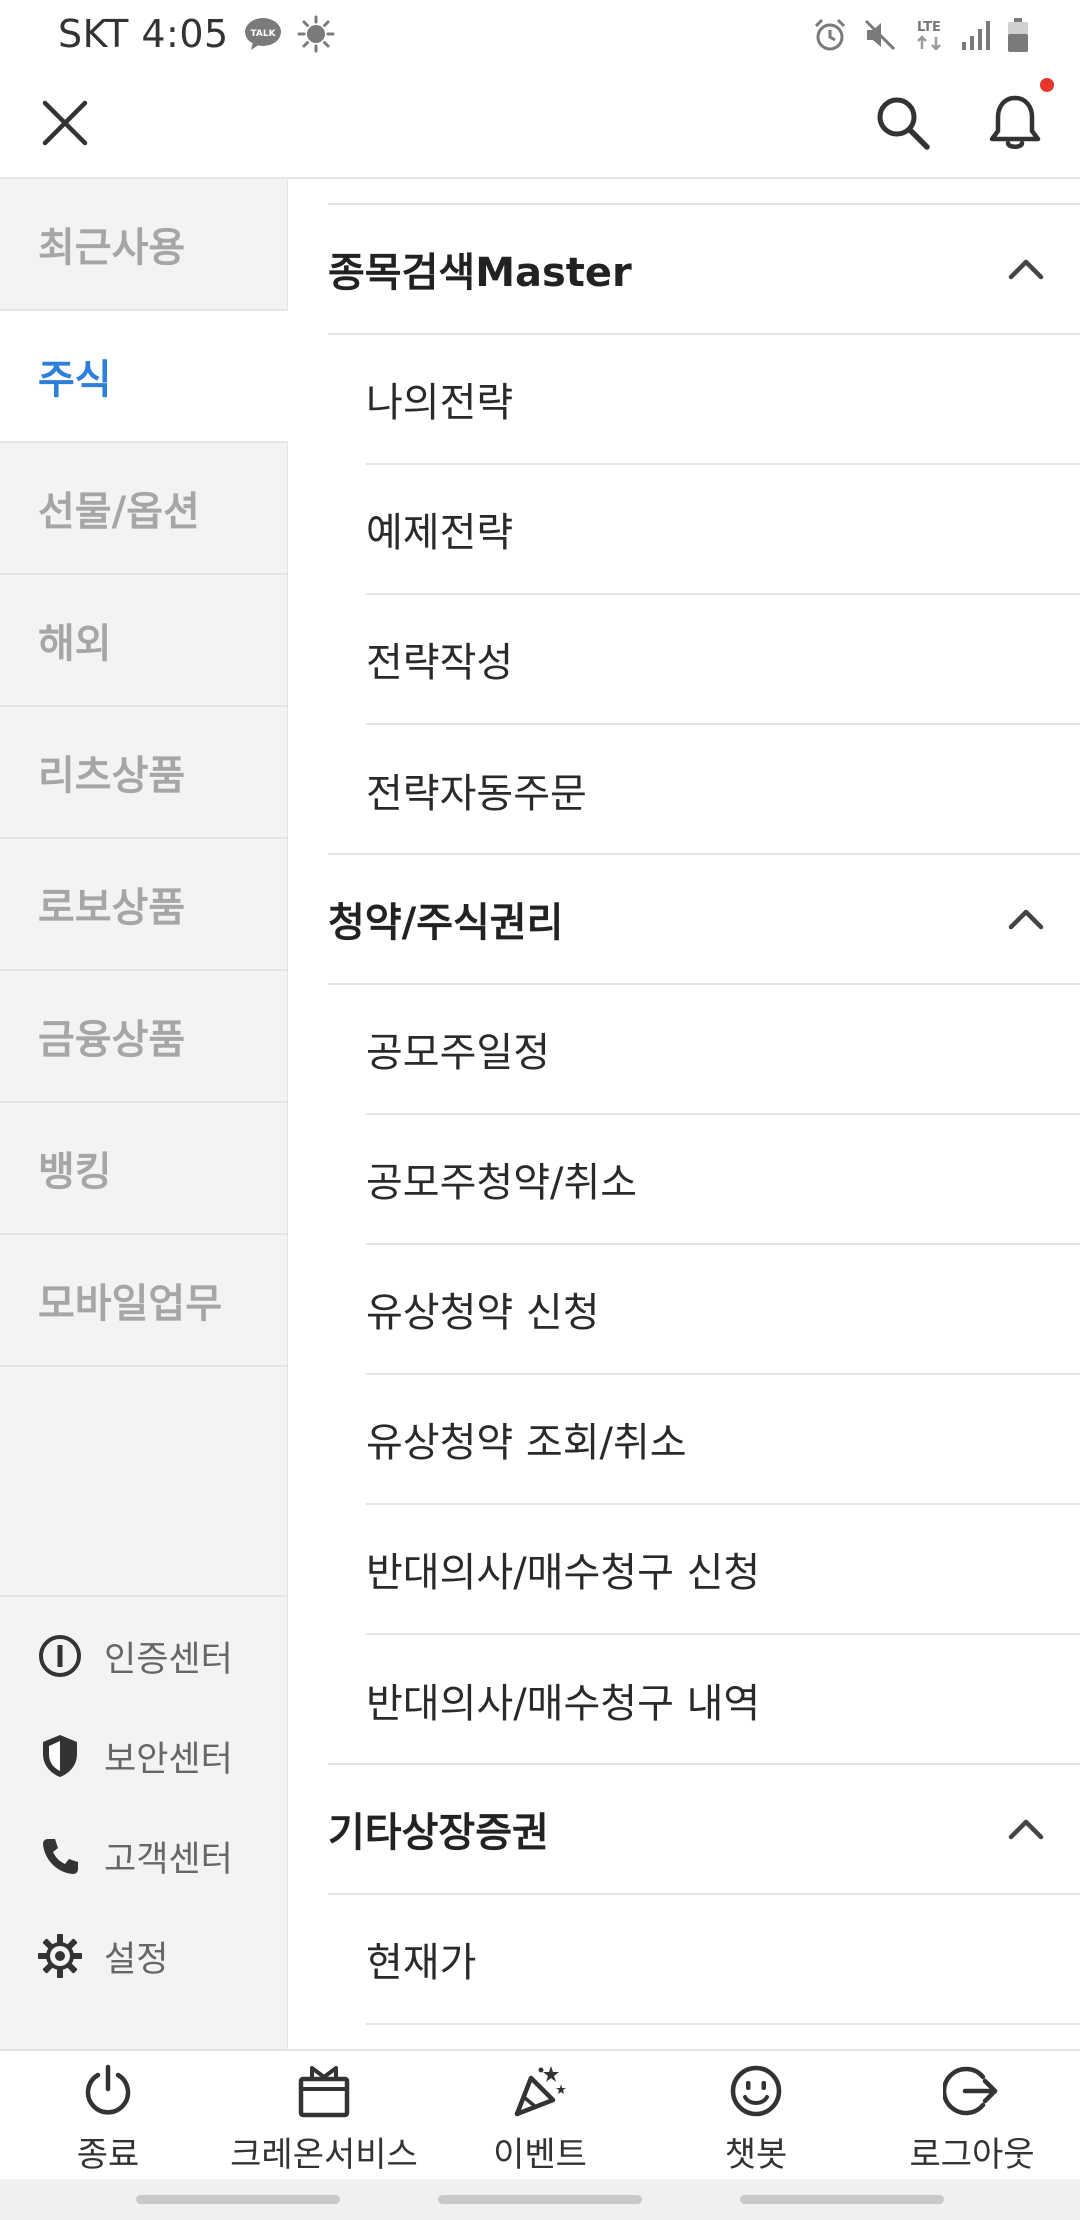 The height and width of the screenshot is (2220, 1080). I want to click on gear-icon, so click(60, 1956).